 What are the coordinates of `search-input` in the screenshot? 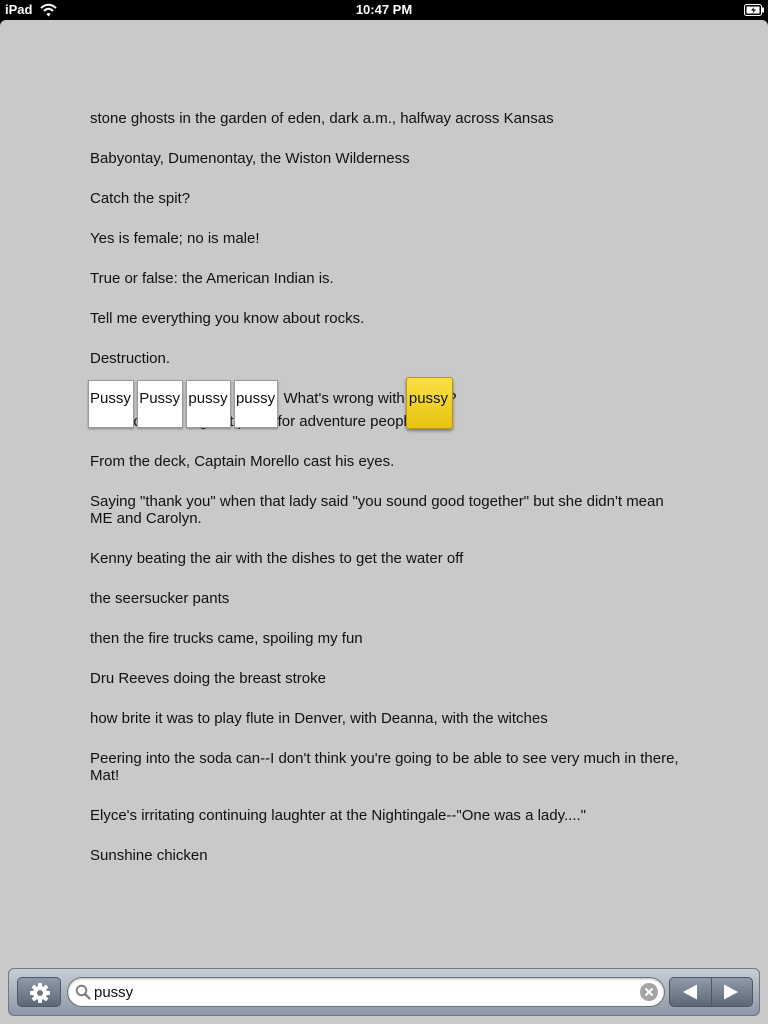 It's located at (364, 992).